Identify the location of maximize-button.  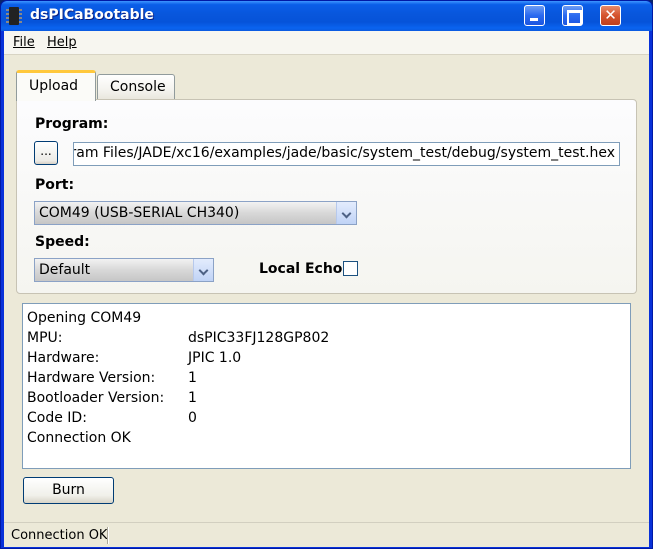
(572, 15).